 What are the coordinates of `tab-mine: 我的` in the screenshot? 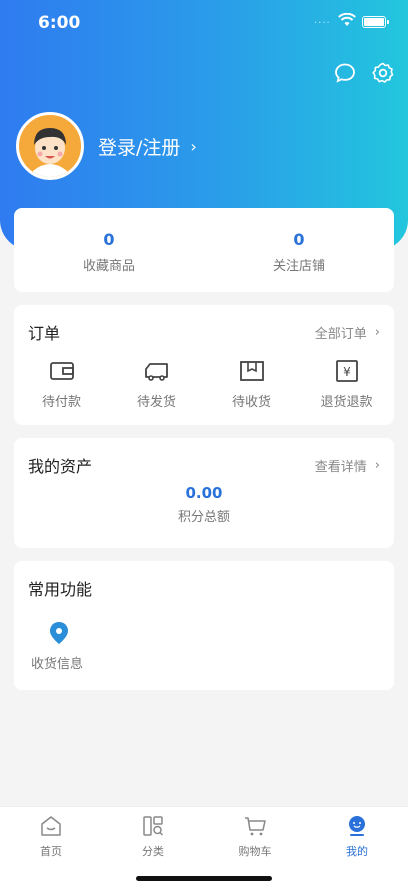 It's located at (357, 848).